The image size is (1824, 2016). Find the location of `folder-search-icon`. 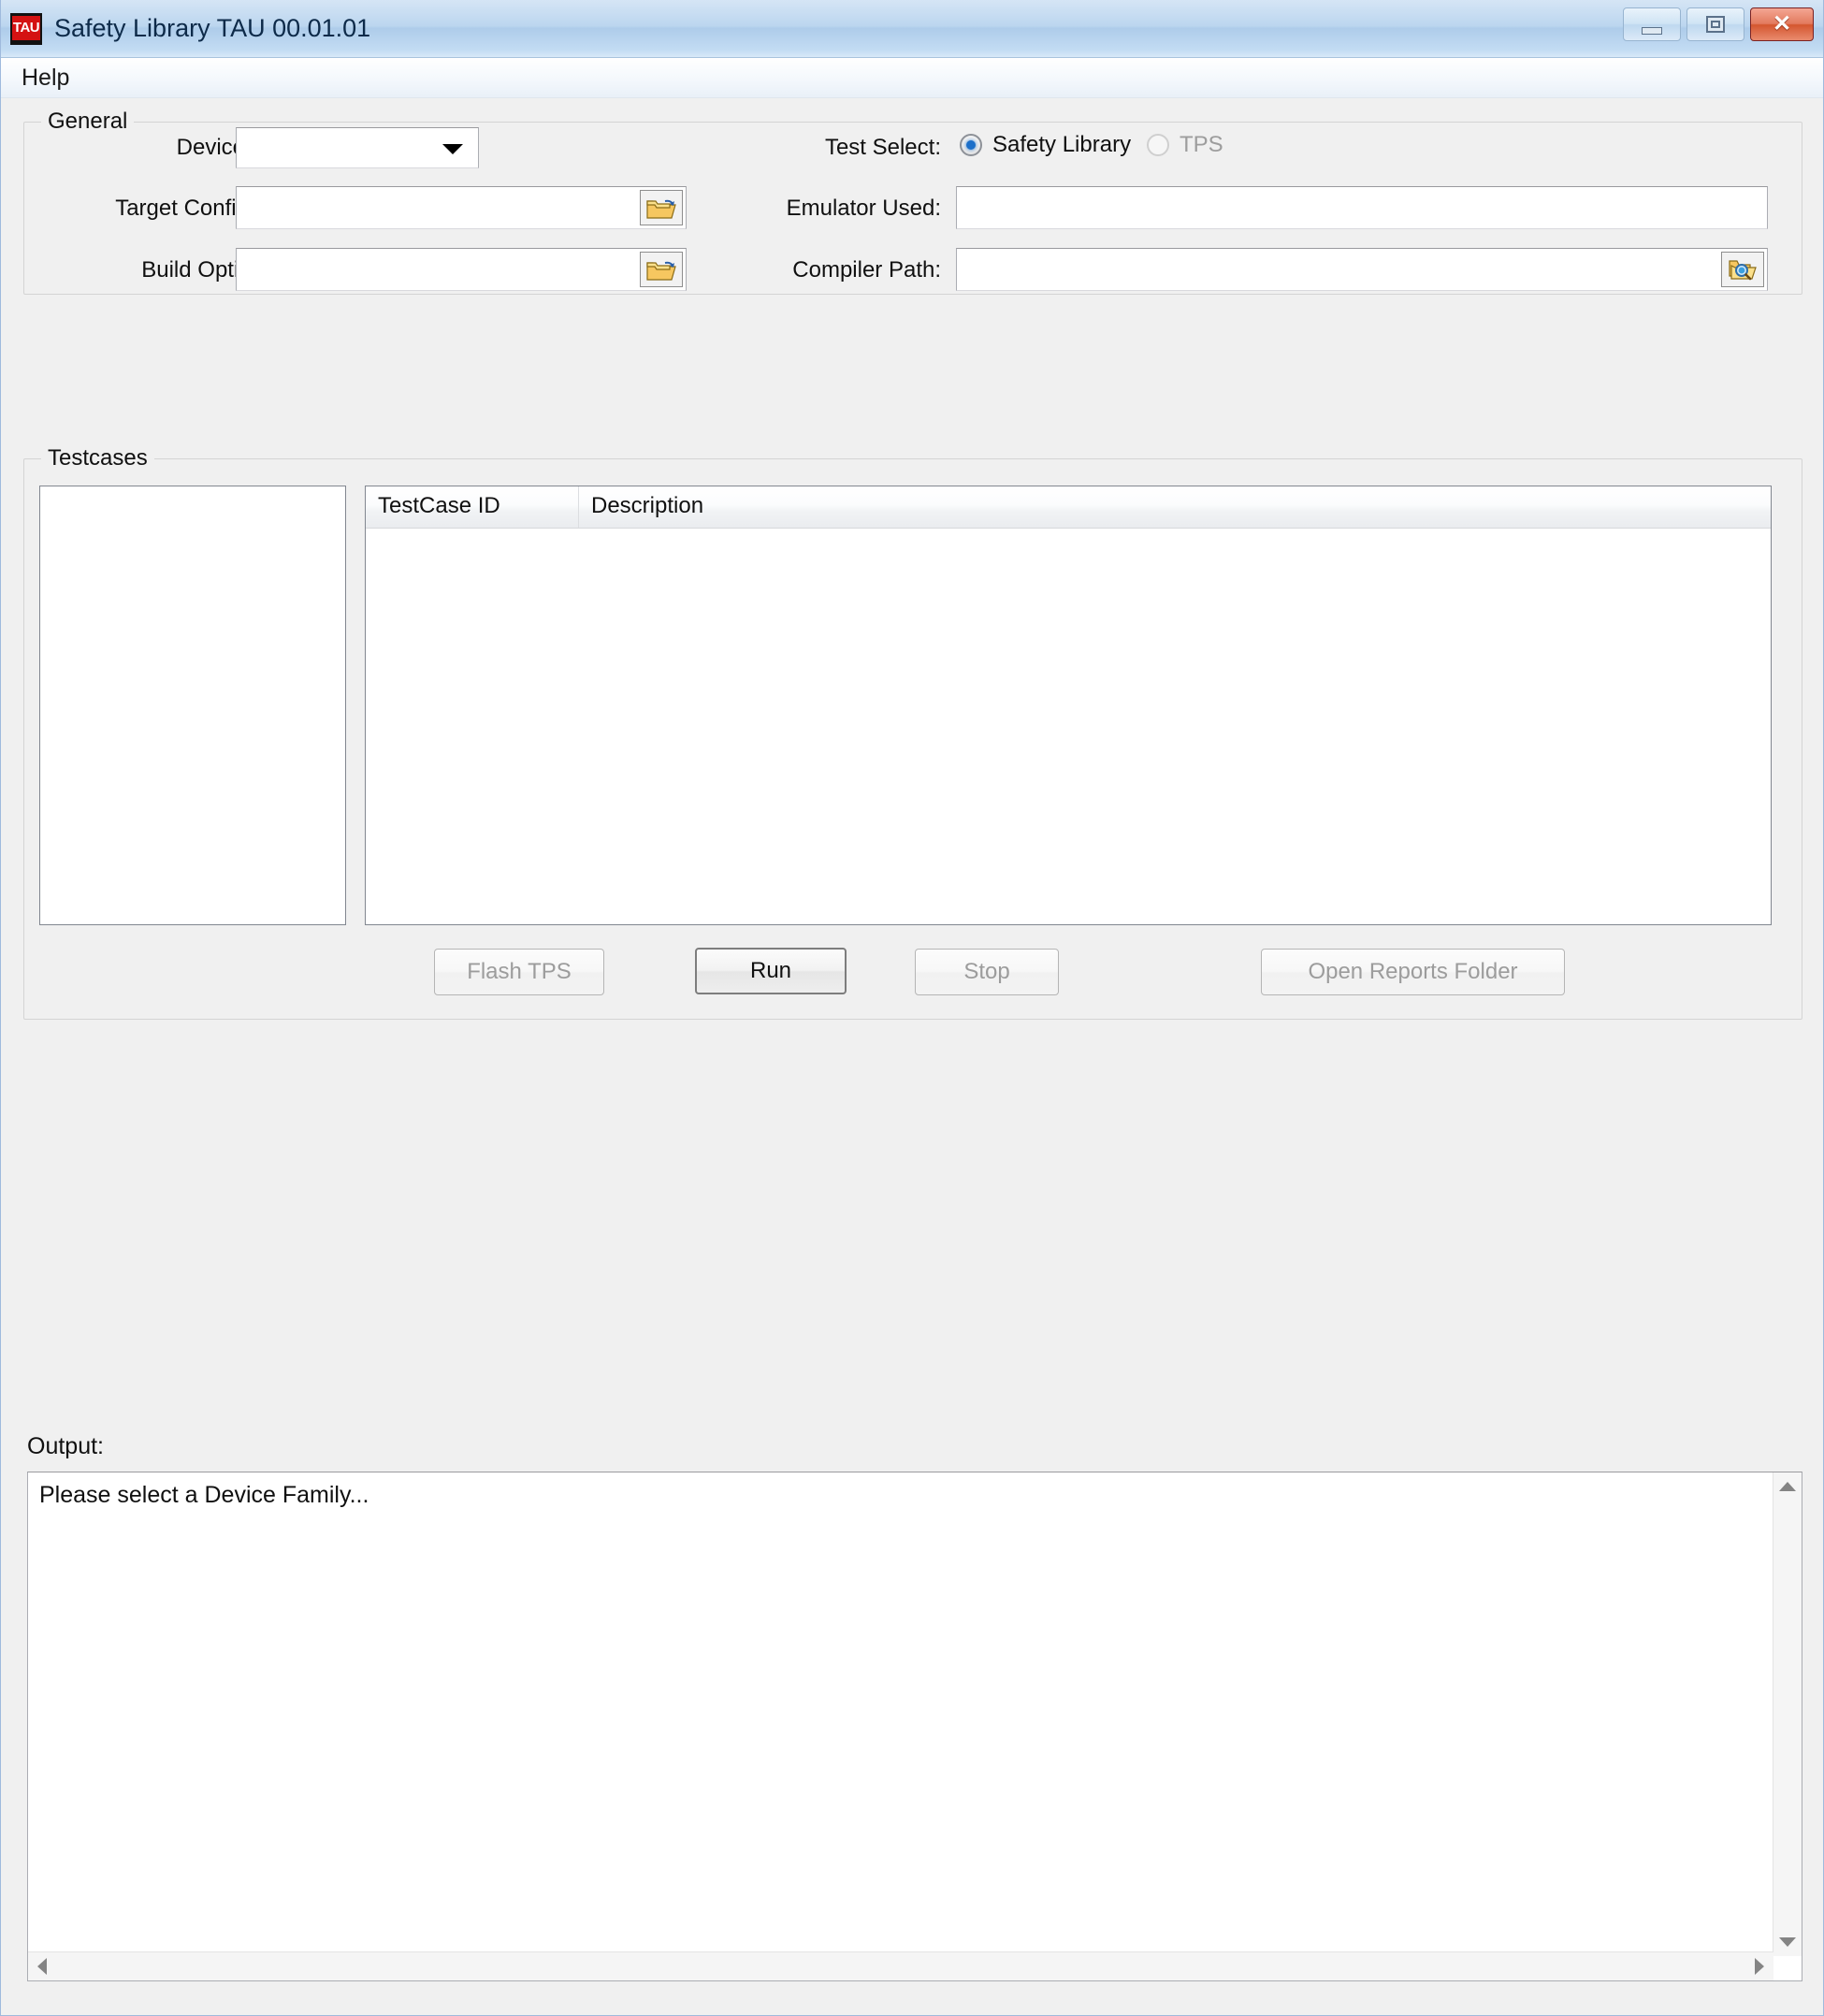

folder-search-icon is located at coordinates (1743, 271).